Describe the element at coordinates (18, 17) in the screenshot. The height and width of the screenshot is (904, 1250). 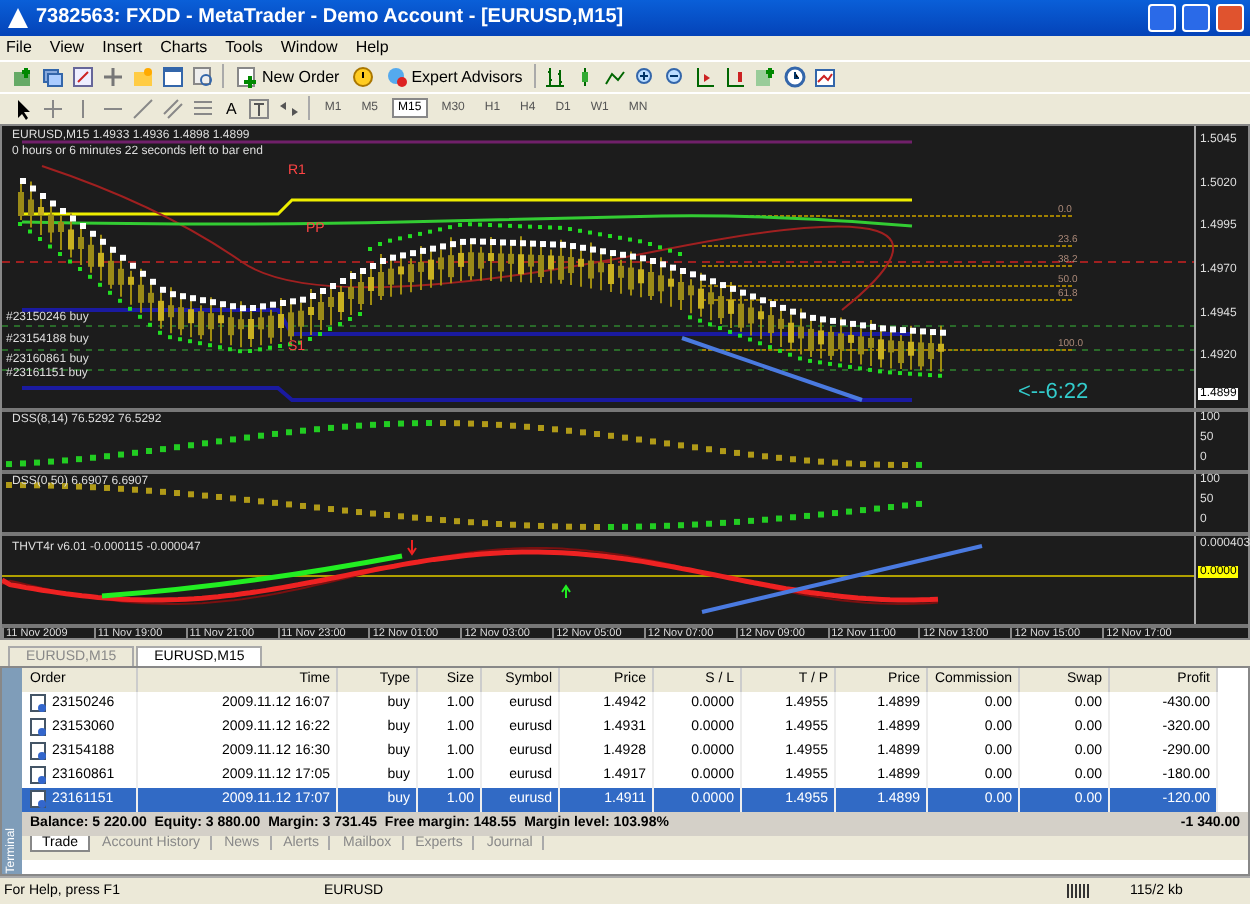
I see `app-logo-icon` at that location.